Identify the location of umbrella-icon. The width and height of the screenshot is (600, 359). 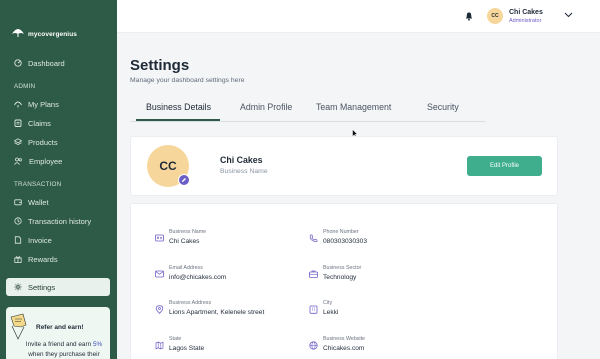
(18, 104).